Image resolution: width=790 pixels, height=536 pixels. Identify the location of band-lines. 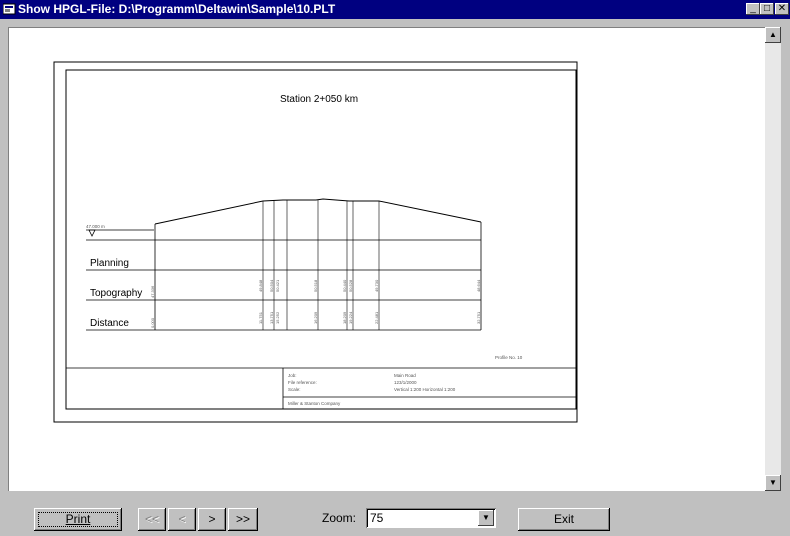
(283, 285).